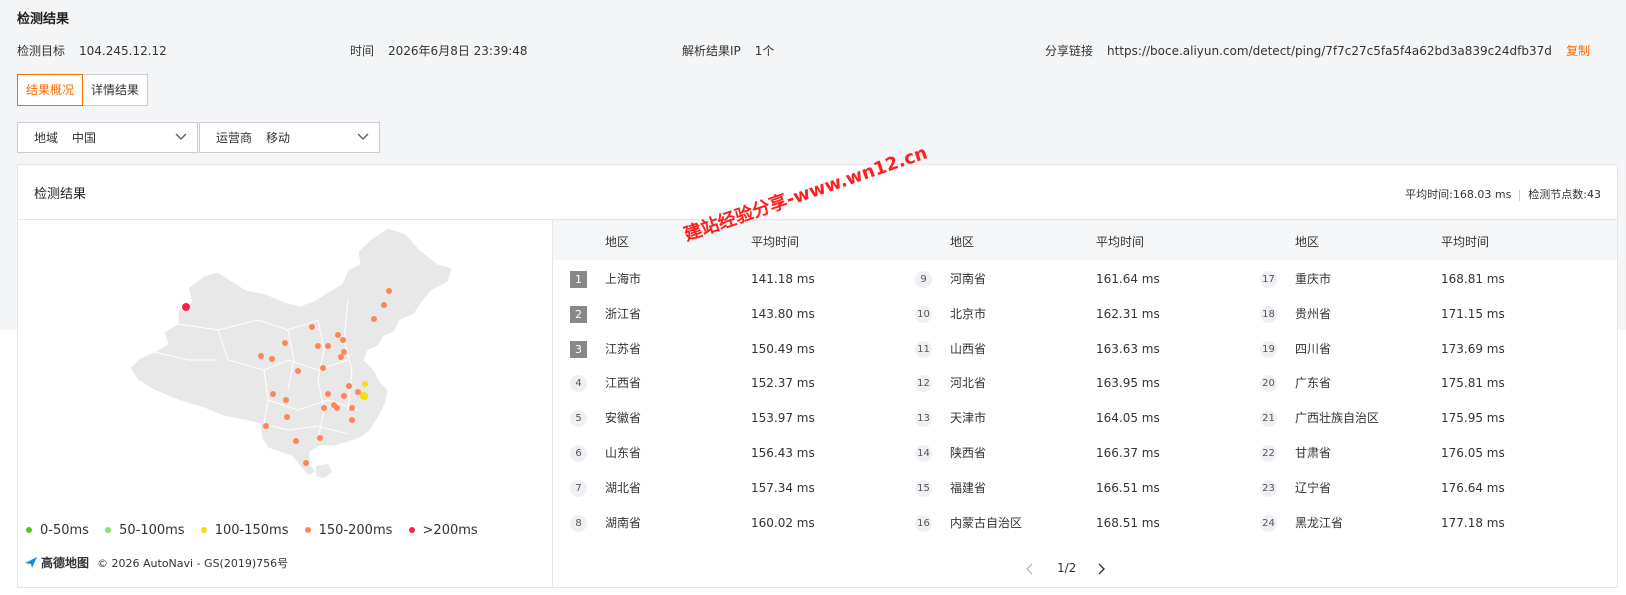  Describe the element at coordinates (145, 530) in the screenshot. I see `legend-item: 50-100ms` at that location.